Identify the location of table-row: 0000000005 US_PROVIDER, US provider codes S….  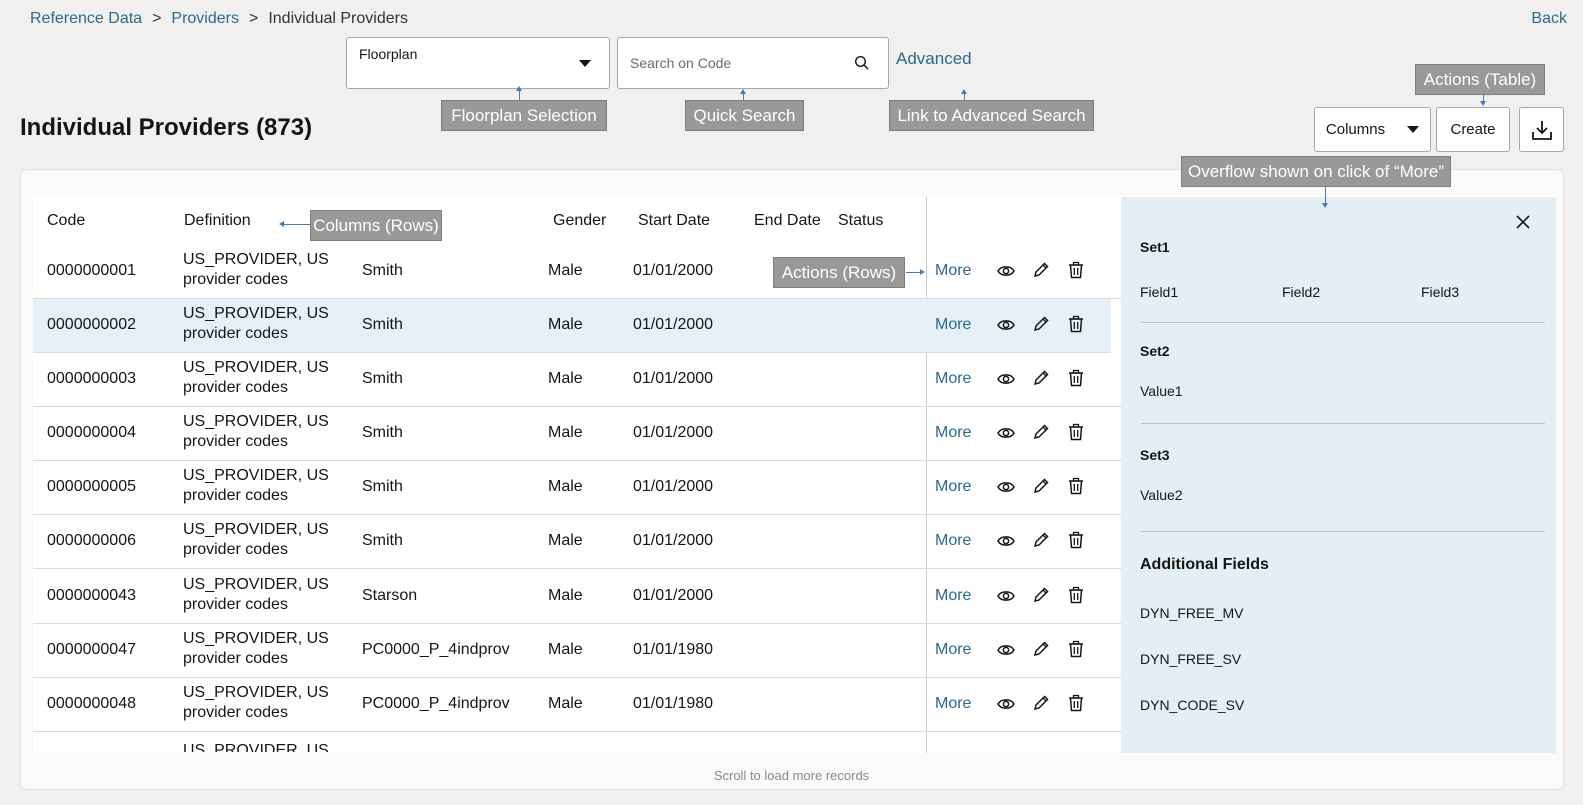
(577, 488).